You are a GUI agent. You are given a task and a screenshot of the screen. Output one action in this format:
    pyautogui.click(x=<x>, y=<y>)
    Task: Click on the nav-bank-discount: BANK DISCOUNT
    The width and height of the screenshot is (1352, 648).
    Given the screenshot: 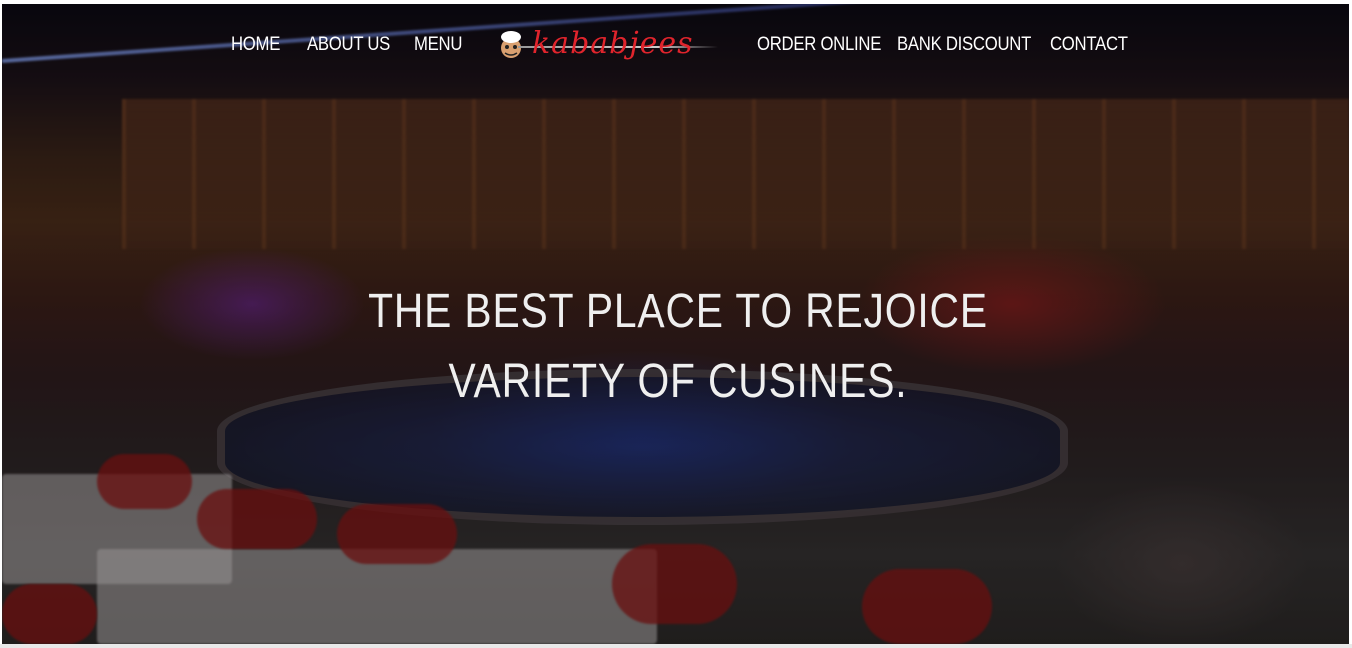 What is the action you would take?
    pyautogui.click(x=964, y=45)
    